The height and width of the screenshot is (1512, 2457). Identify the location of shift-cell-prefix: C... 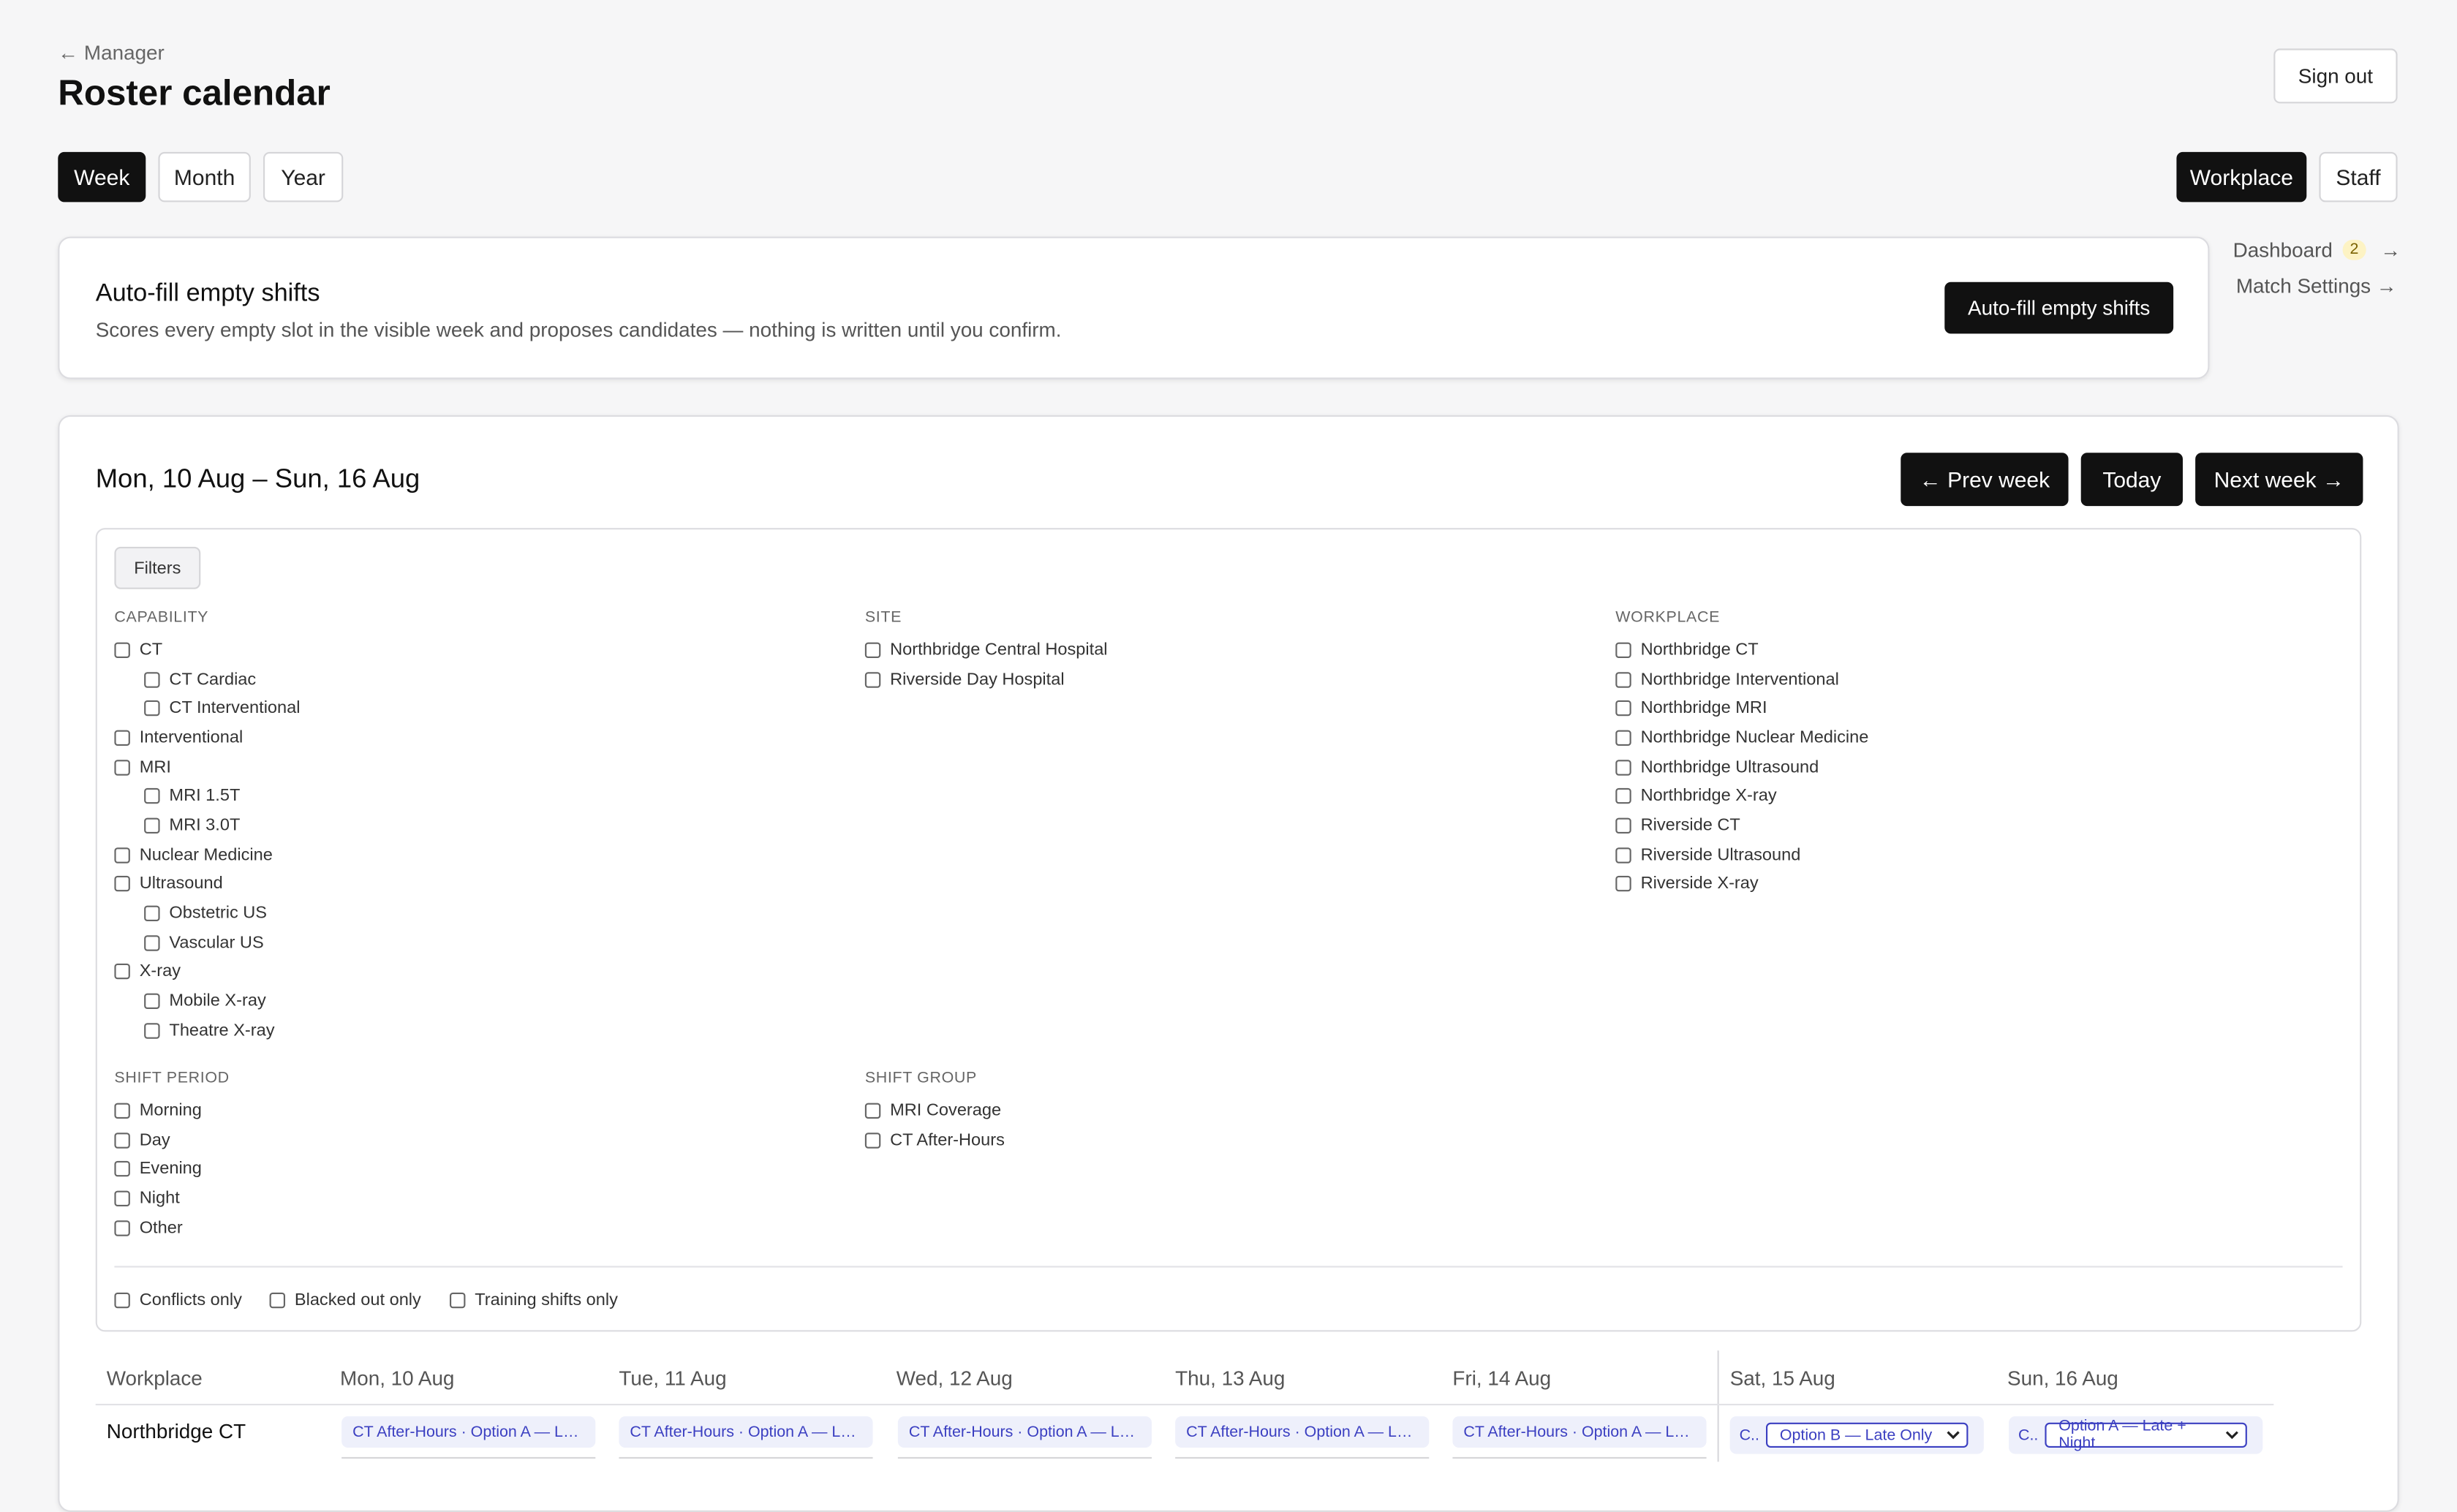
(2028, 1435).